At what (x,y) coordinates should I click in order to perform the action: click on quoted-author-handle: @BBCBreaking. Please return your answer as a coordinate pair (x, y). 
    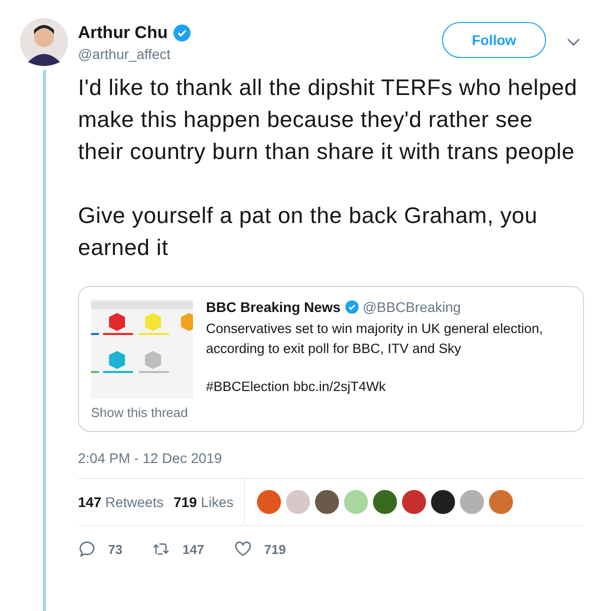
    Looking at the image, I should click on (411, 307).